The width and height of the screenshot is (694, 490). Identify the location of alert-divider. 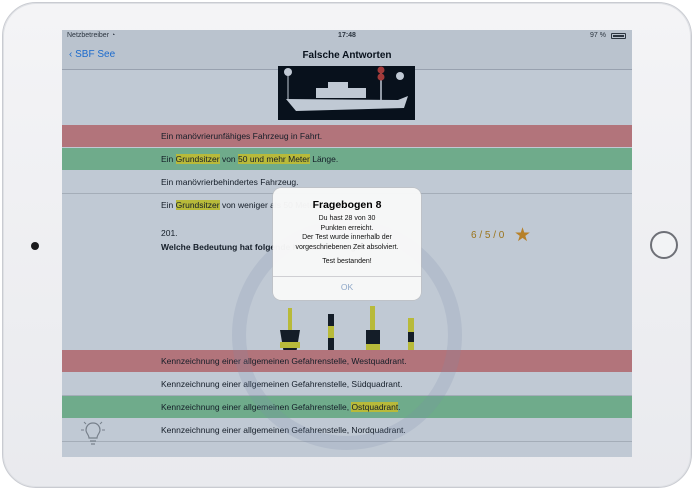
(347, 276).